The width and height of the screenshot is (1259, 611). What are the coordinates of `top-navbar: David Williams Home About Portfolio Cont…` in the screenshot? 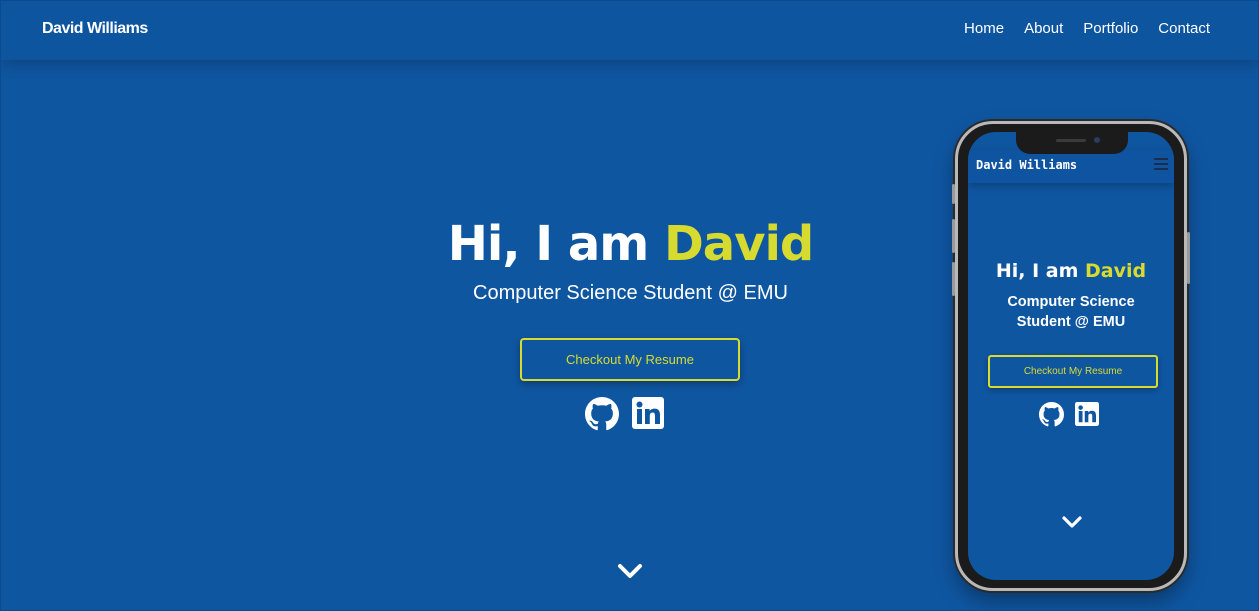 It's located at (629, 30).